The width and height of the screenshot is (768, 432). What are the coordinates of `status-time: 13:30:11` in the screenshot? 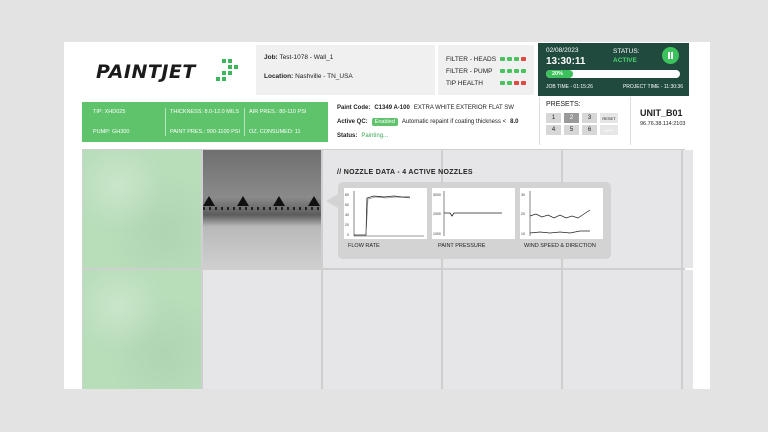 It's located at (566, 61).